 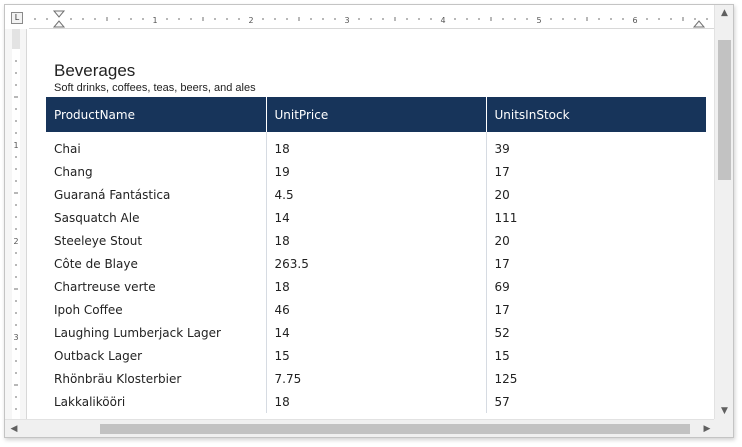 I want to click on table-header-row: ProductName UnitPrice UnitsInStock, so click(x=376, y=114).